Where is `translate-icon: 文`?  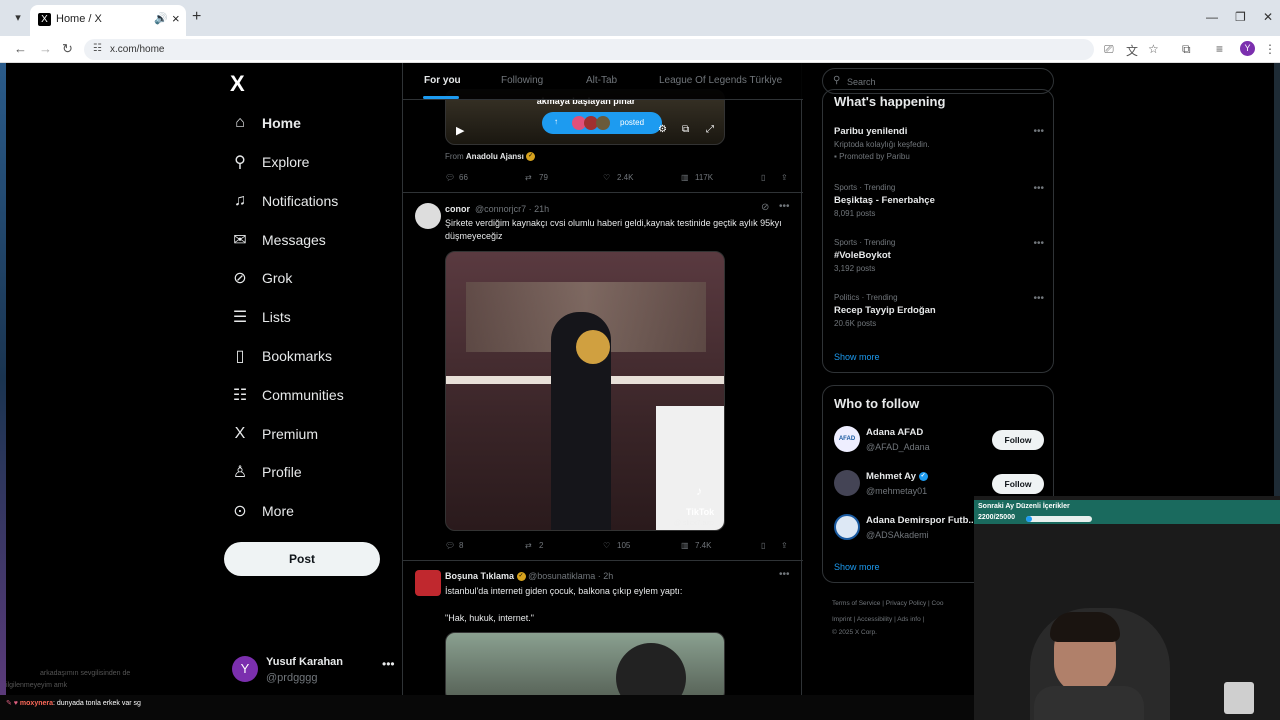 translate-icon: 文 is located at coordinates (1132, 50).